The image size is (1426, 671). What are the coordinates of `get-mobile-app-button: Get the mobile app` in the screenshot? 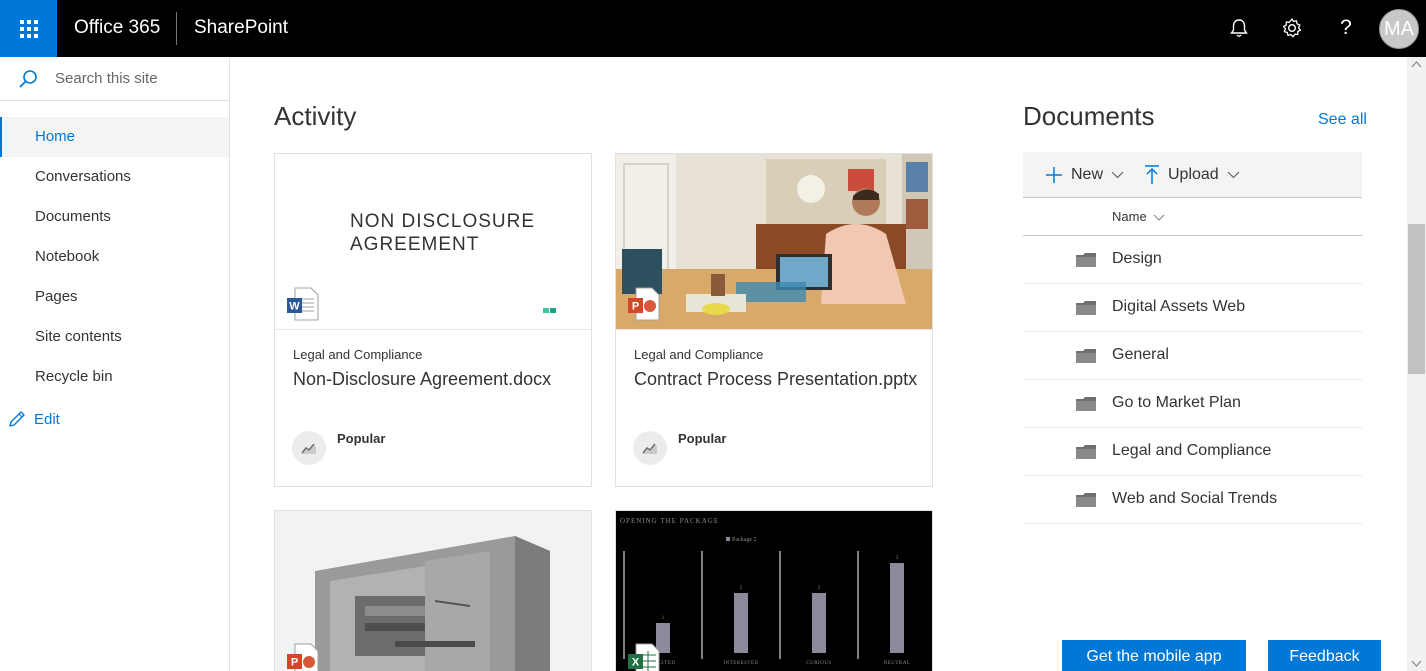 It's located at (1154, 655).